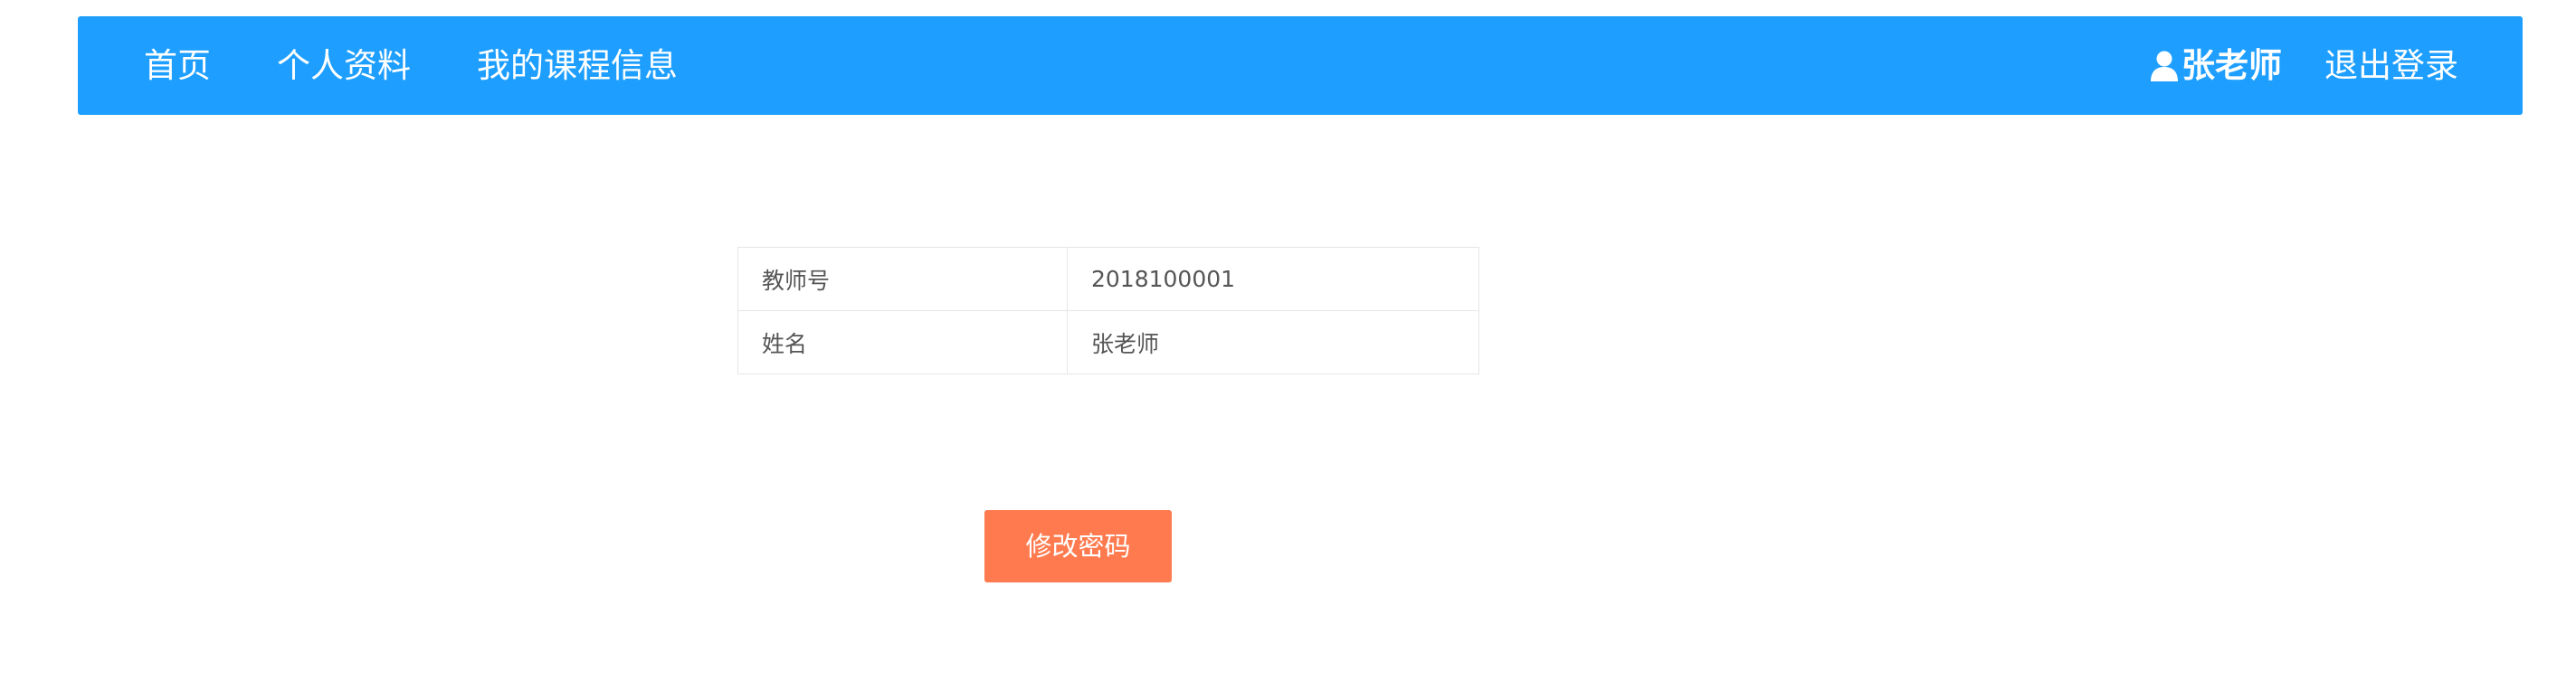  Describe the element at coordinates (2232, 65) in the screenshot. I see `user-name: 张老师` at that location.